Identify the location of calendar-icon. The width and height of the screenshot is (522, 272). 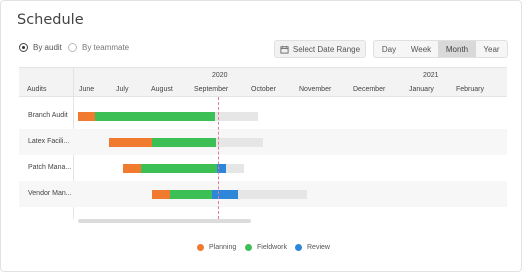
(284, 49).